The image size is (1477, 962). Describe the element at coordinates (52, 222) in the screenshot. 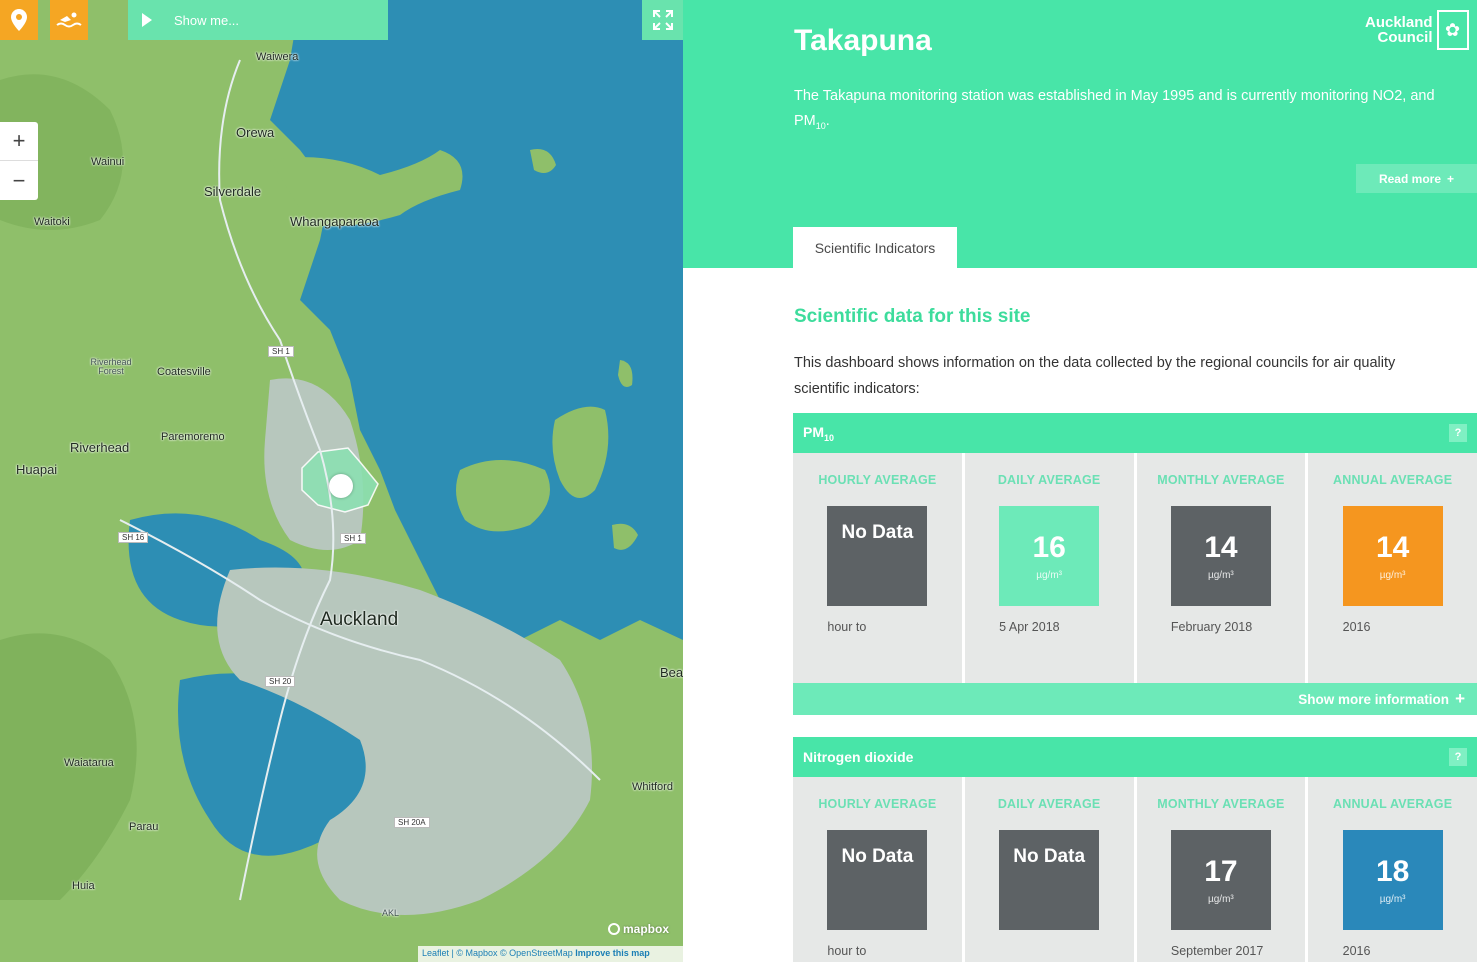

I see `place-label: Waitoki` at that location.